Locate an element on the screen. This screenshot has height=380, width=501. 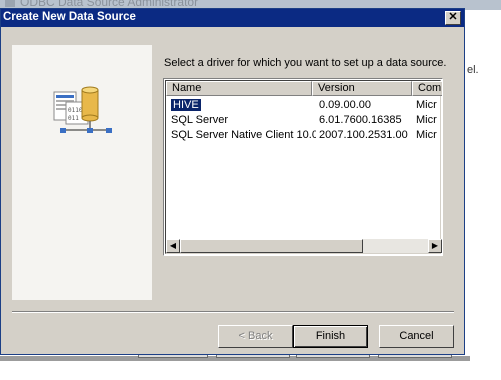
driver-name: HIVE is located at coordinates (186, 105).